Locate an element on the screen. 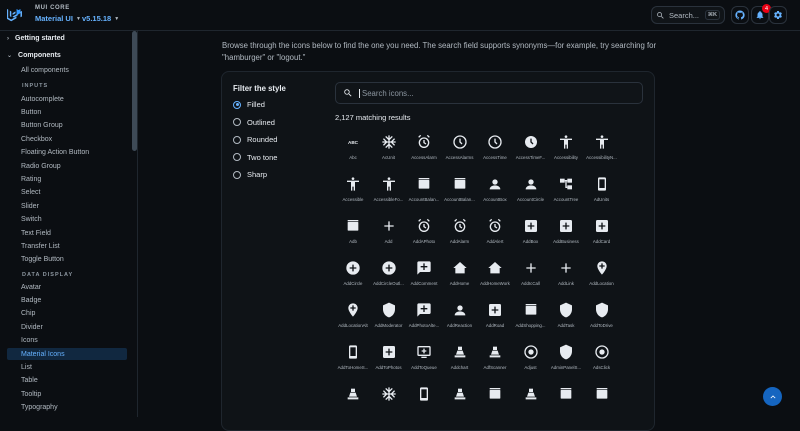  icon-tile: Accessibility is located at coordinates (566, 155).